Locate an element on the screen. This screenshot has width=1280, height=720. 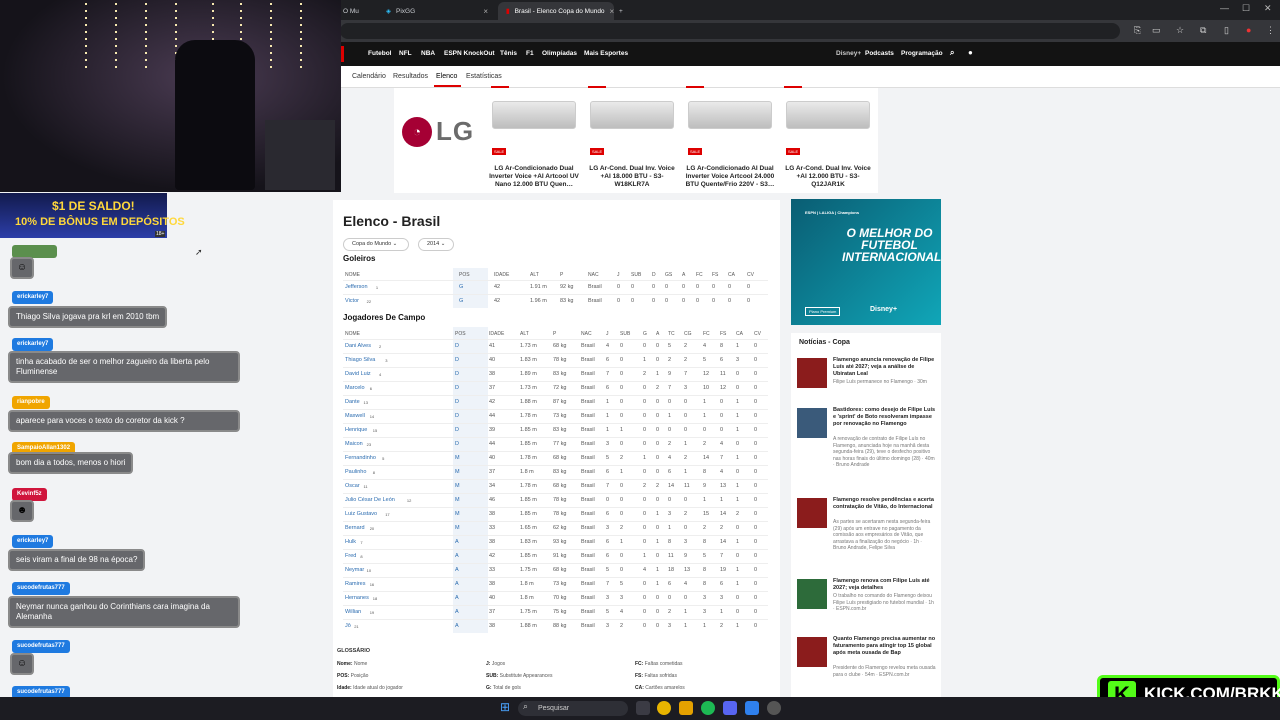
player-name: Victor is located at coordinates (352, 301).